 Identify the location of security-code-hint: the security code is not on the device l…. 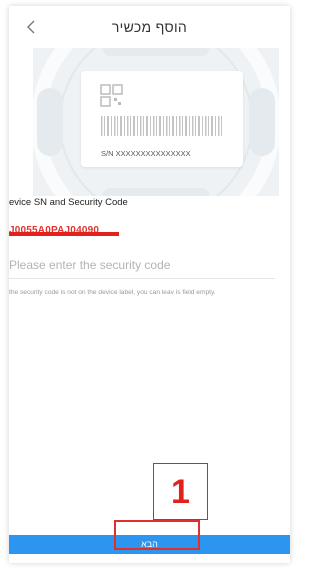
(112, 292).